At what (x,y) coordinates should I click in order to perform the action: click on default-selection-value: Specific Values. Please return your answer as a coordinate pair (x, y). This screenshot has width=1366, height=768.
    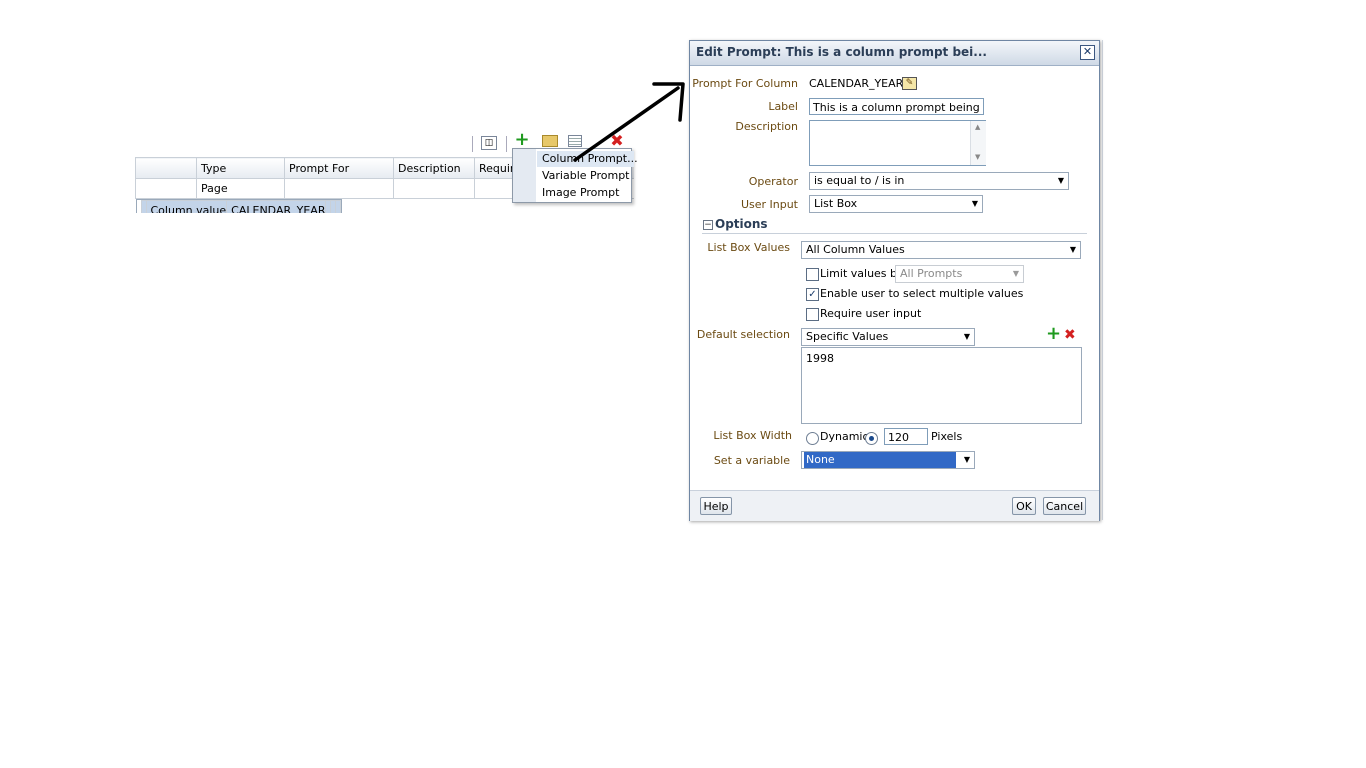
    Looking at the image, I should click on (847, 336).